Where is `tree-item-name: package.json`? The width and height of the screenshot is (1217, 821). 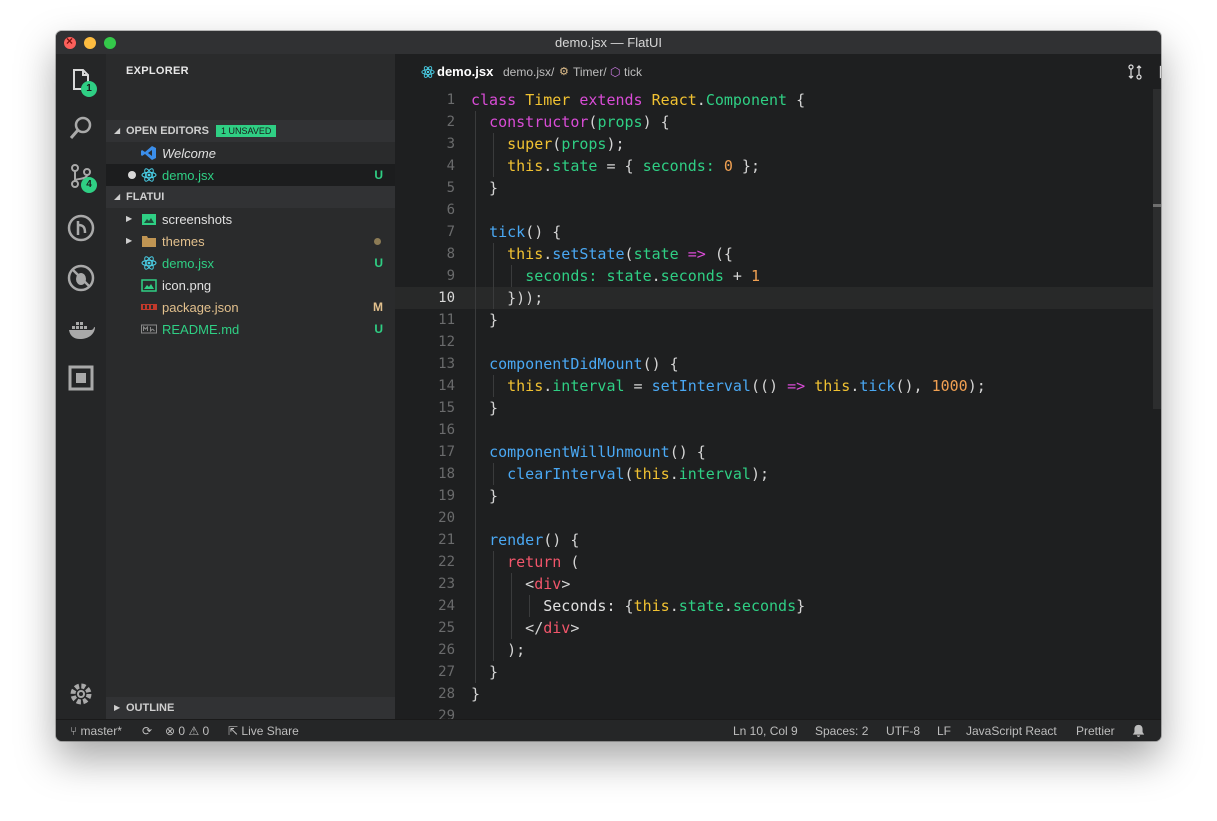 tree-item-name: package.json is located at coordinates (200, 307).